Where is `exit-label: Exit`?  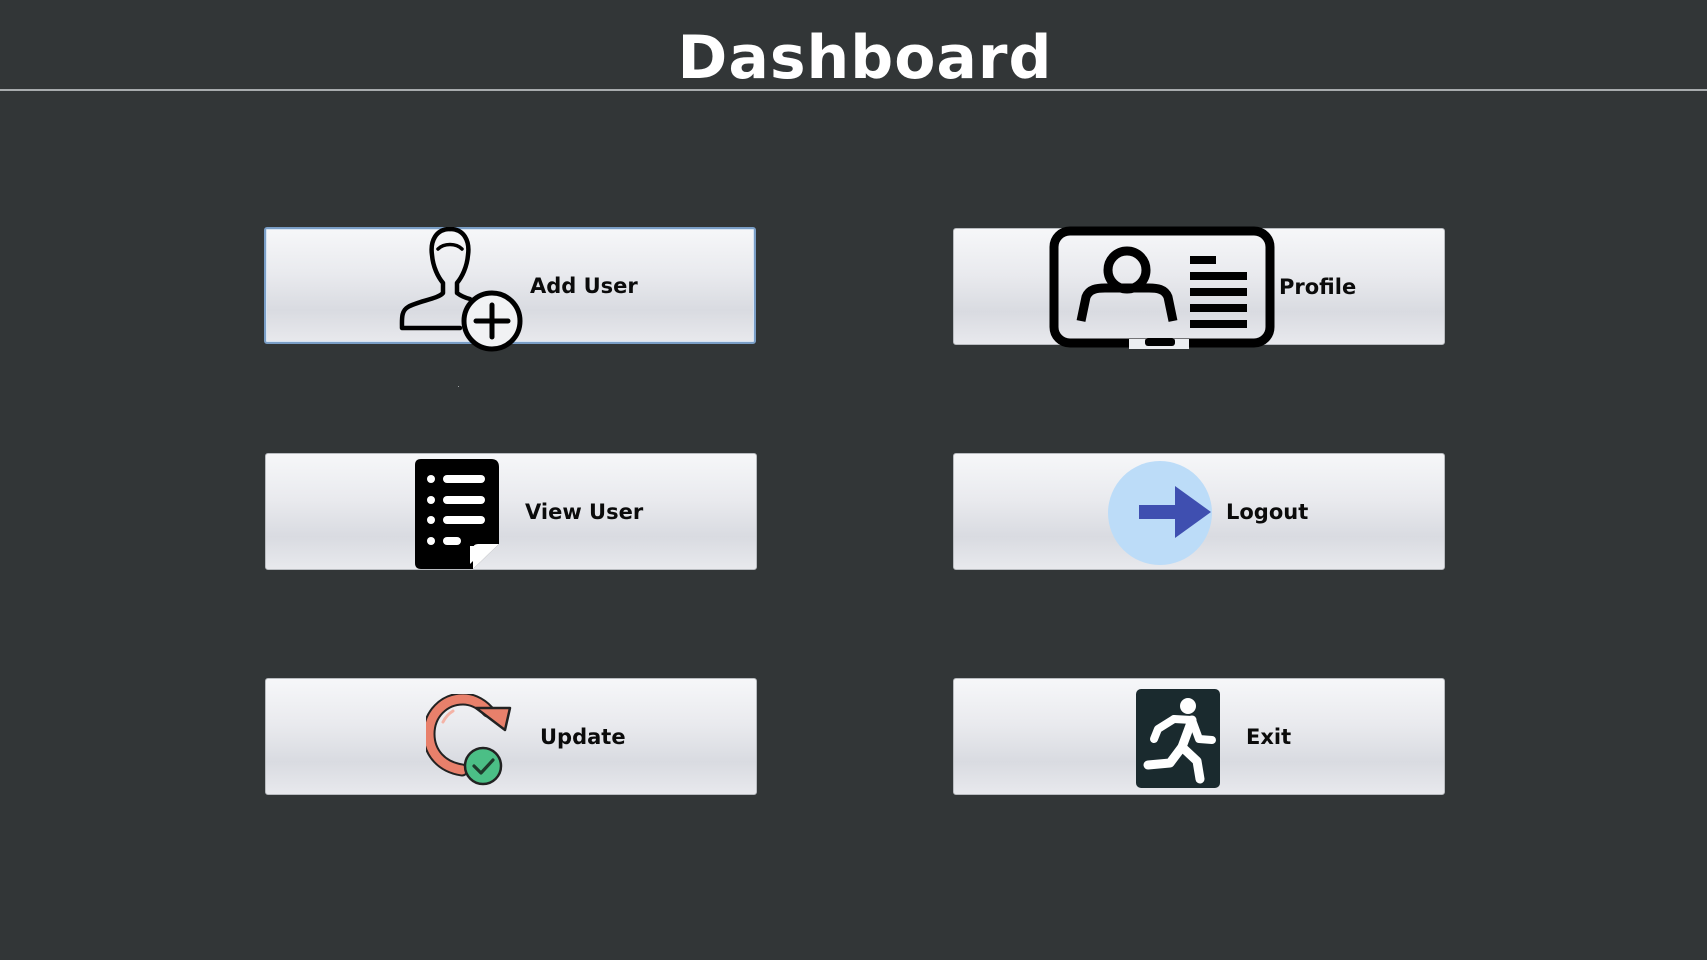 exit-label: Exit is located at coordinates (1269, 736).